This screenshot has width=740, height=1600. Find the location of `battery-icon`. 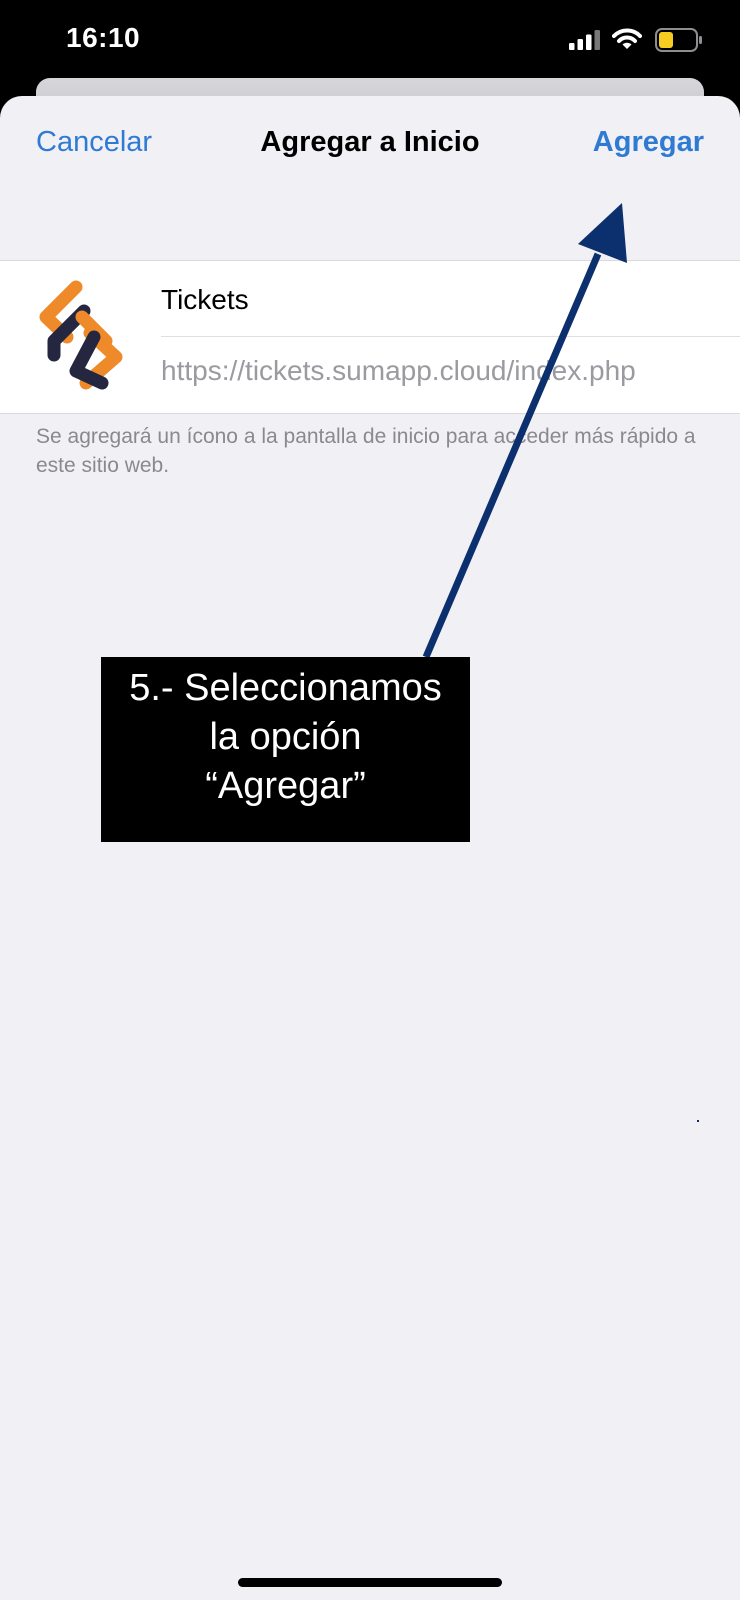

battery-icon is located at coordinates (678, 40).